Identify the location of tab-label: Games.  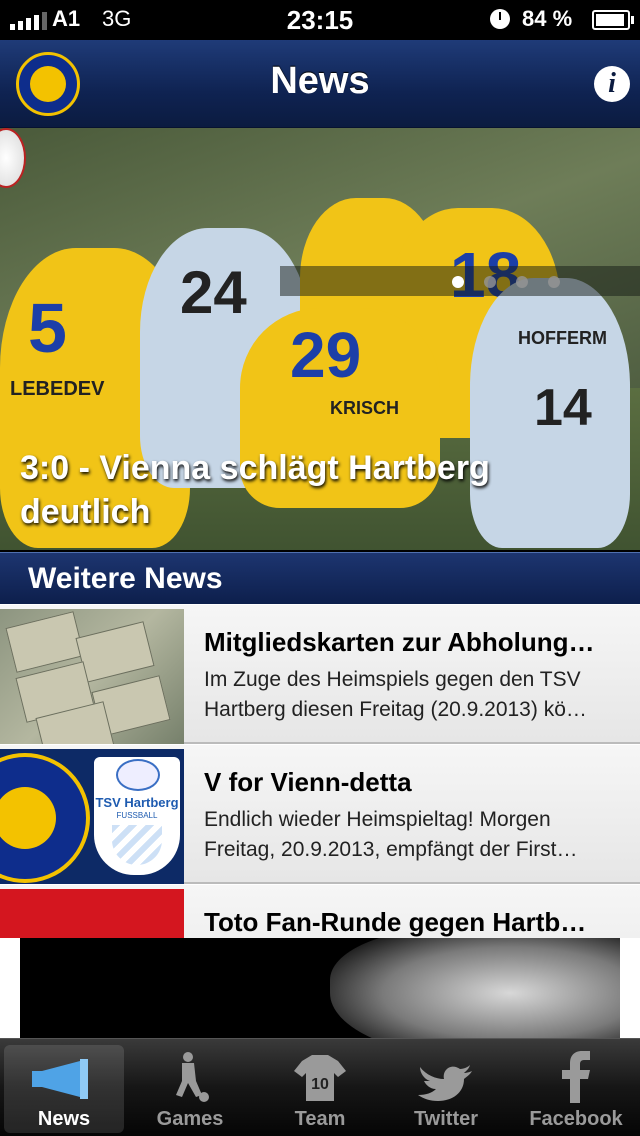
(190, 1119).